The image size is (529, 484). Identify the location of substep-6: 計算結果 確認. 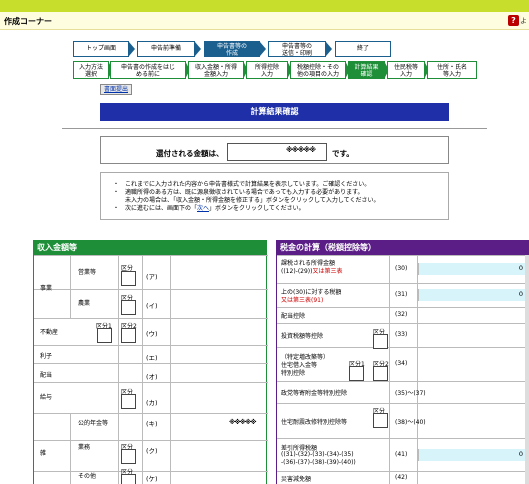
(366, 70).